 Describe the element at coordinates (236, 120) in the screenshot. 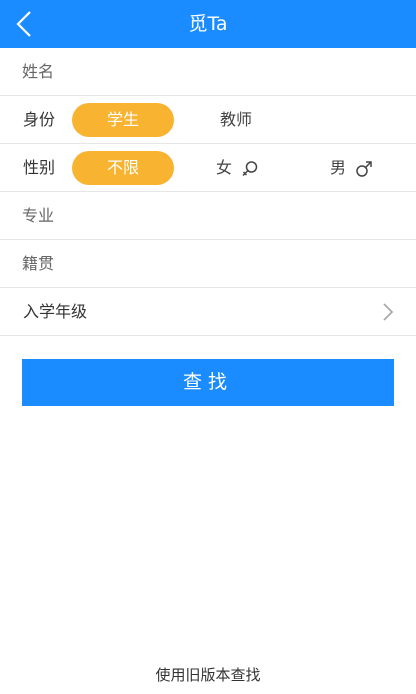

I see `identity-option-teacher: 教师` at that location.